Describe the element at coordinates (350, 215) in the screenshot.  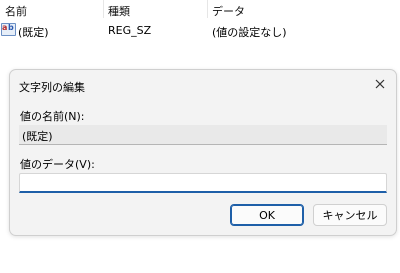
I see `cancel-button: キャンセル` at that location.